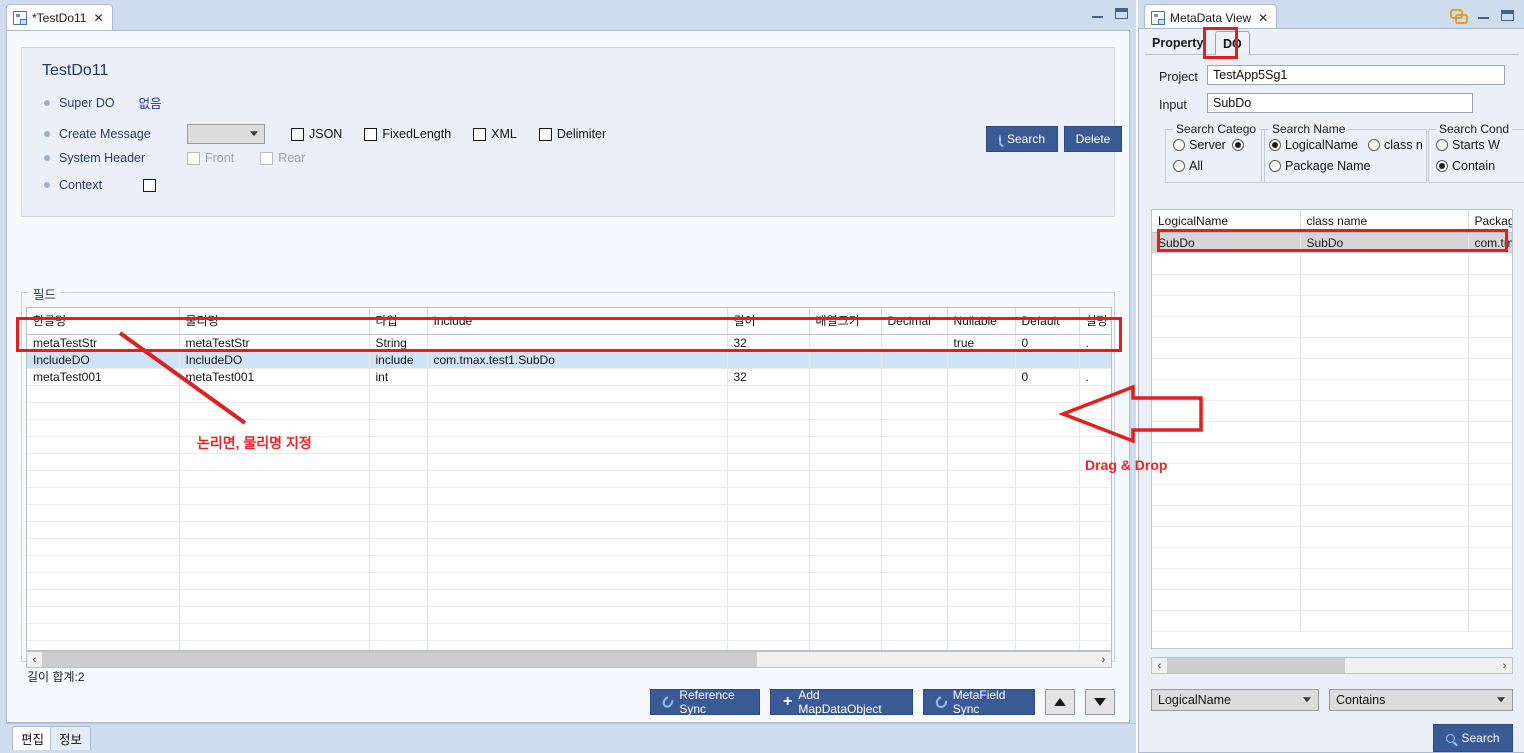  Describe the element at coordinates (254, 443) in the screenshot. I see `annotation-text-field-names: 논리면, 물리명 지정` at that location.